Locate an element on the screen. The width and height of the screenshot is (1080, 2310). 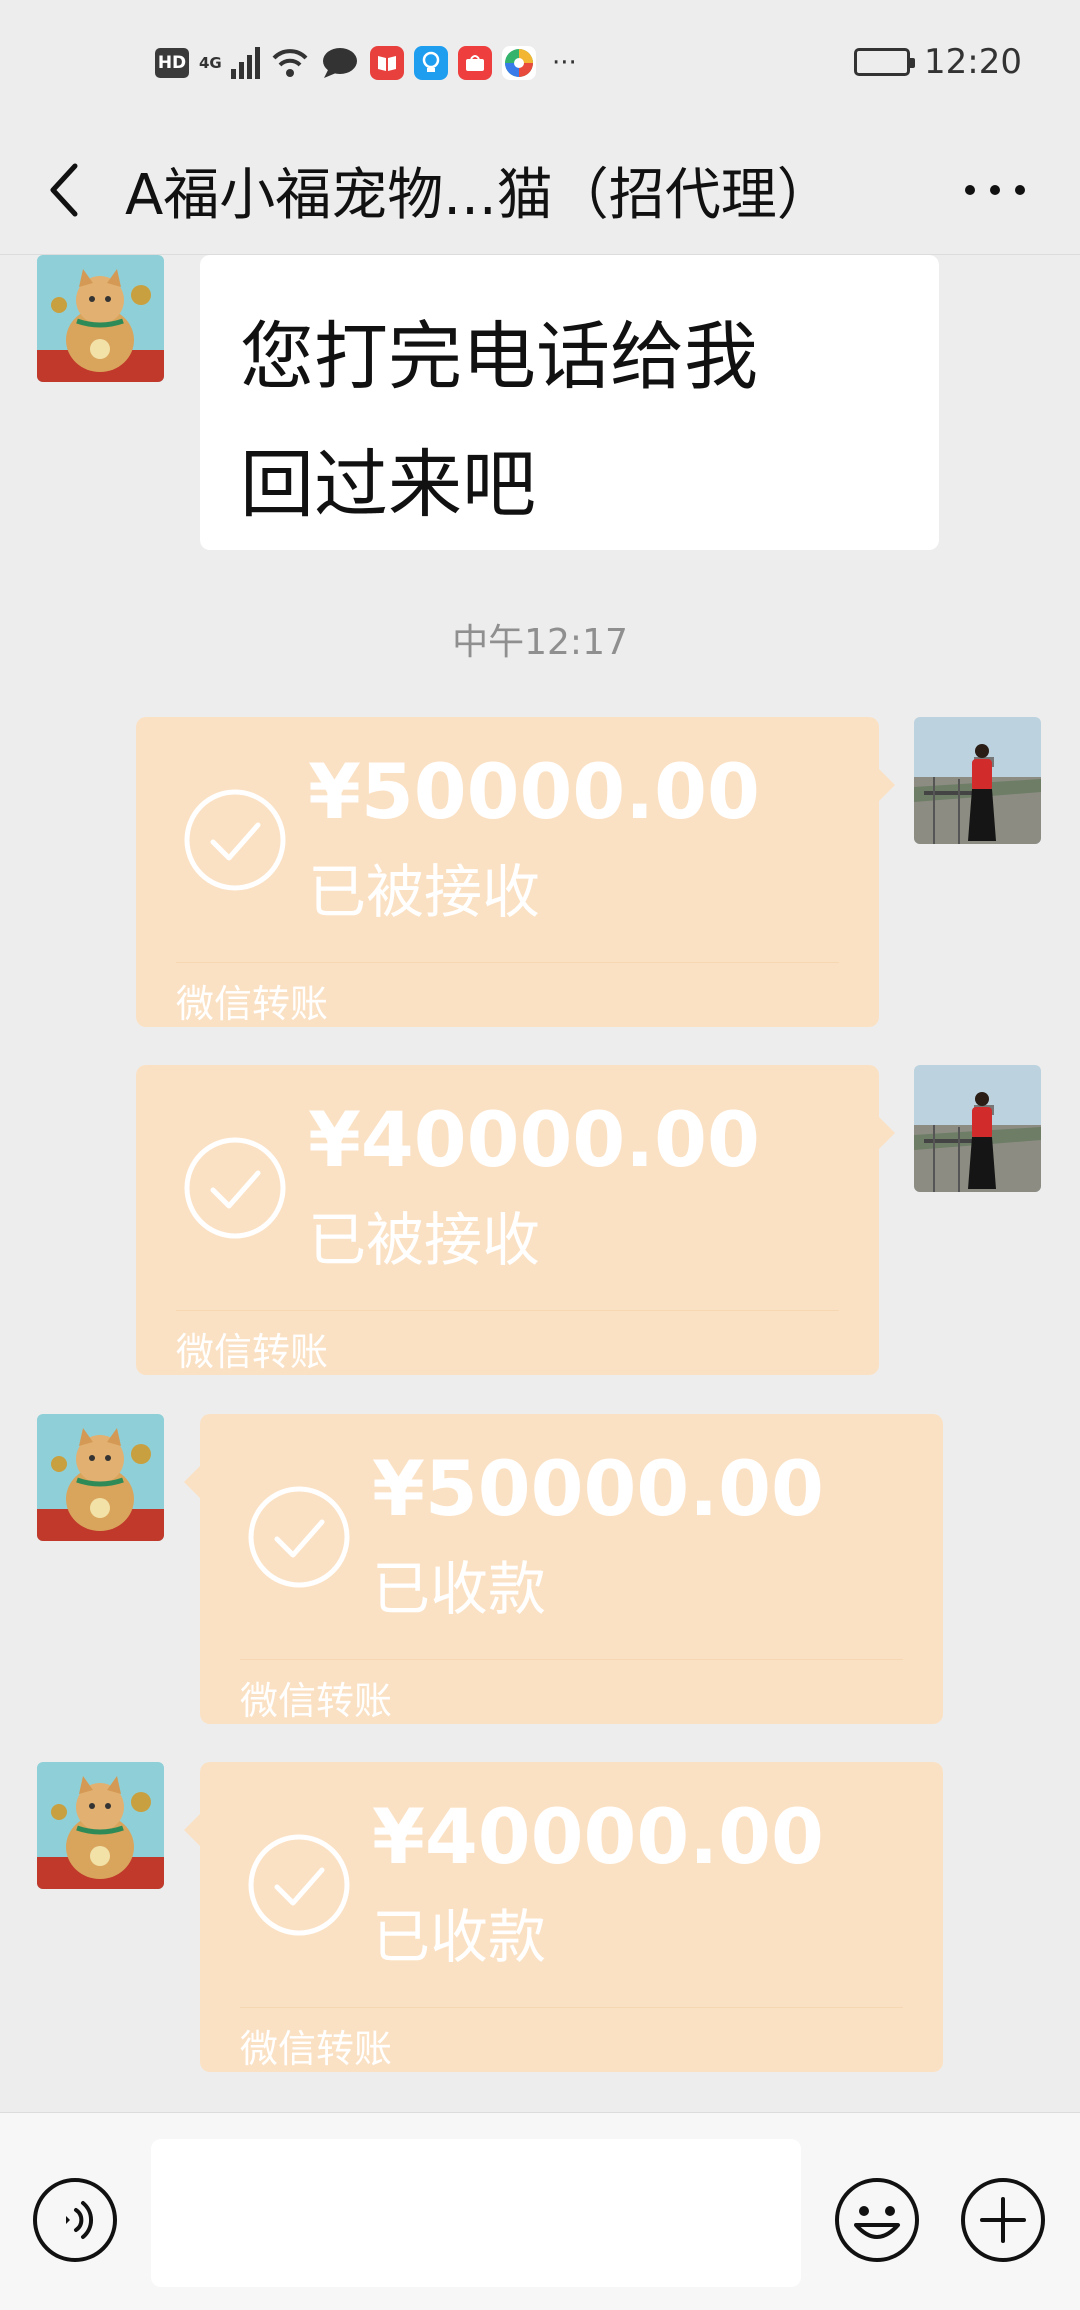
emoji-icon is located at coordinates (877, 2220).